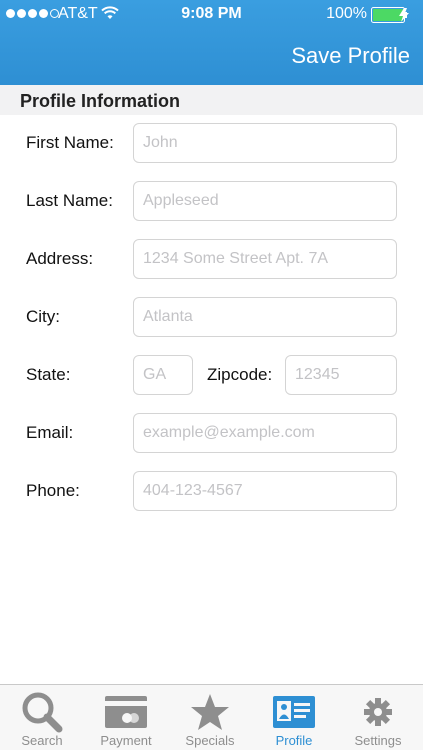 Image resolution: width=423 pixels, height=750 pixels. What do you see at coordinates (43, 316) in the screenshot?
I see `city-label: City:` at bounding box center [43, 316].